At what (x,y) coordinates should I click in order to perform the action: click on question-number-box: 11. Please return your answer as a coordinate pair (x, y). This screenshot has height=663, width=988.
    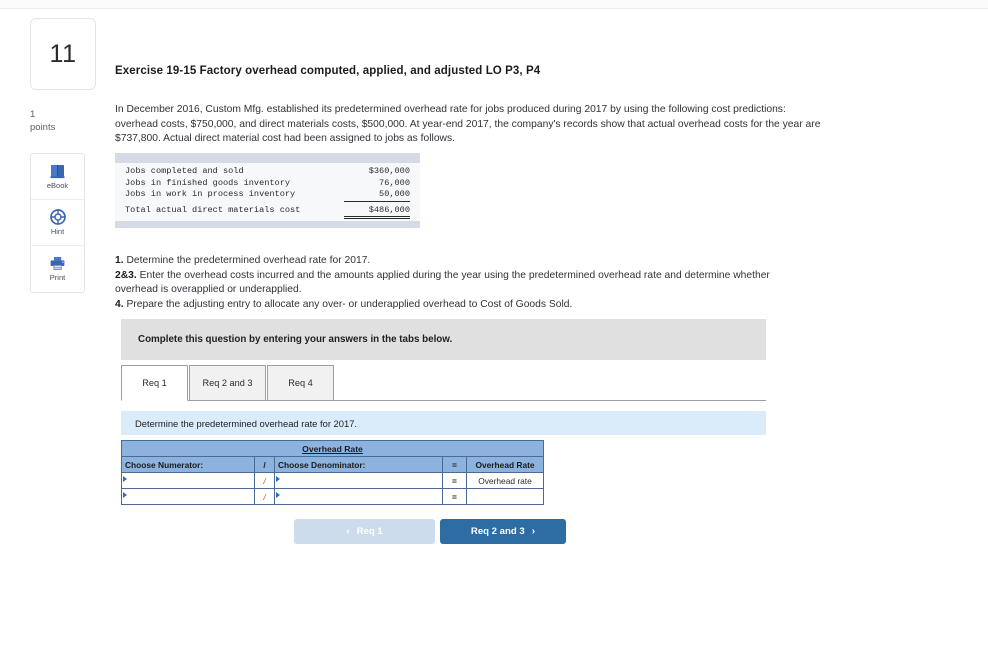
    Looking at the image, I should click on (63, 54).